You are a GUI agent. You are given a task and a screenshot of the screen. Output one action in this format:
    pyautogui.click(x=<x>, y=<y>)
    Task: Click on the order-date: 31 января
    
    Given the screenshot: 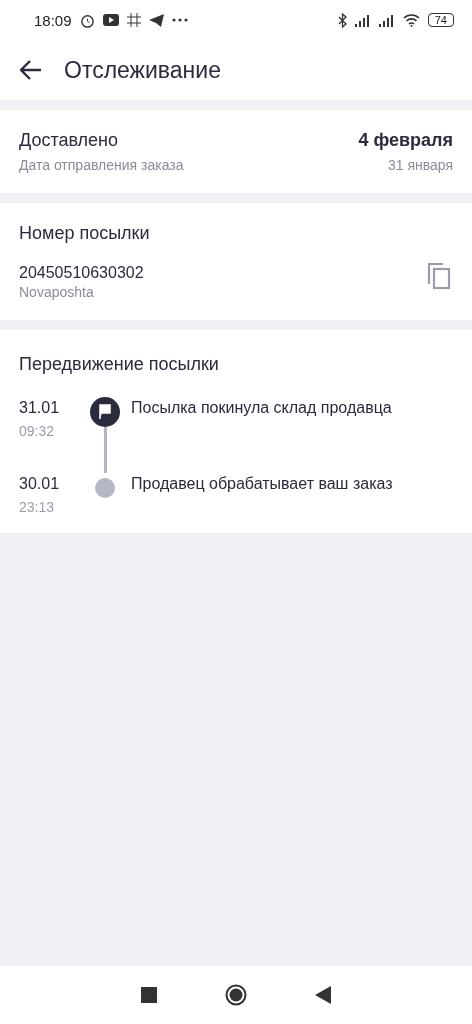 What is the action you would take?
    pyautogui.click(x=420, y=165)
    